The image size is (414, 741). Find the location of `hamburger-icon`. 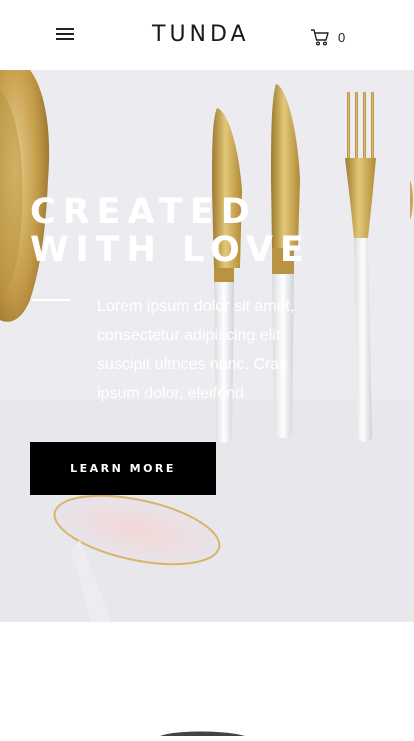

hamburger-icon is located at coordinates (66, 35).